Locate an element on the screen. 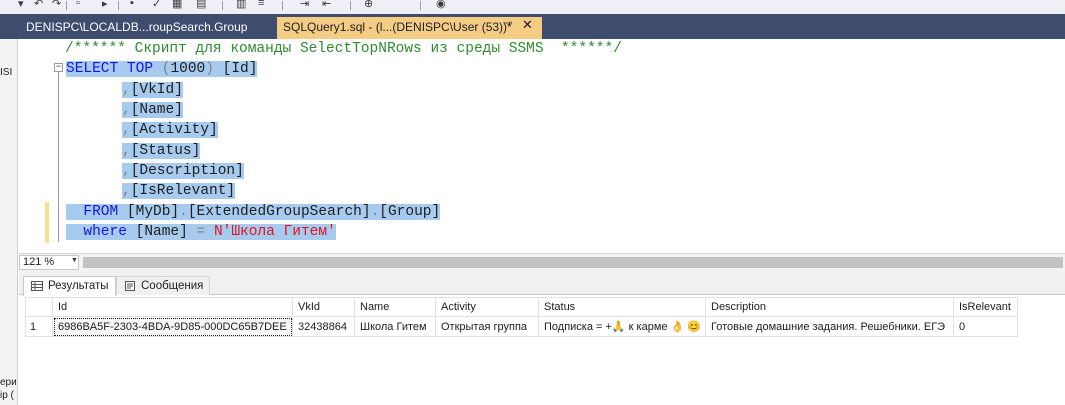 This screenshot has width=1065, height=405. column-header: IsRelevant is located at coordinates (985, 307).